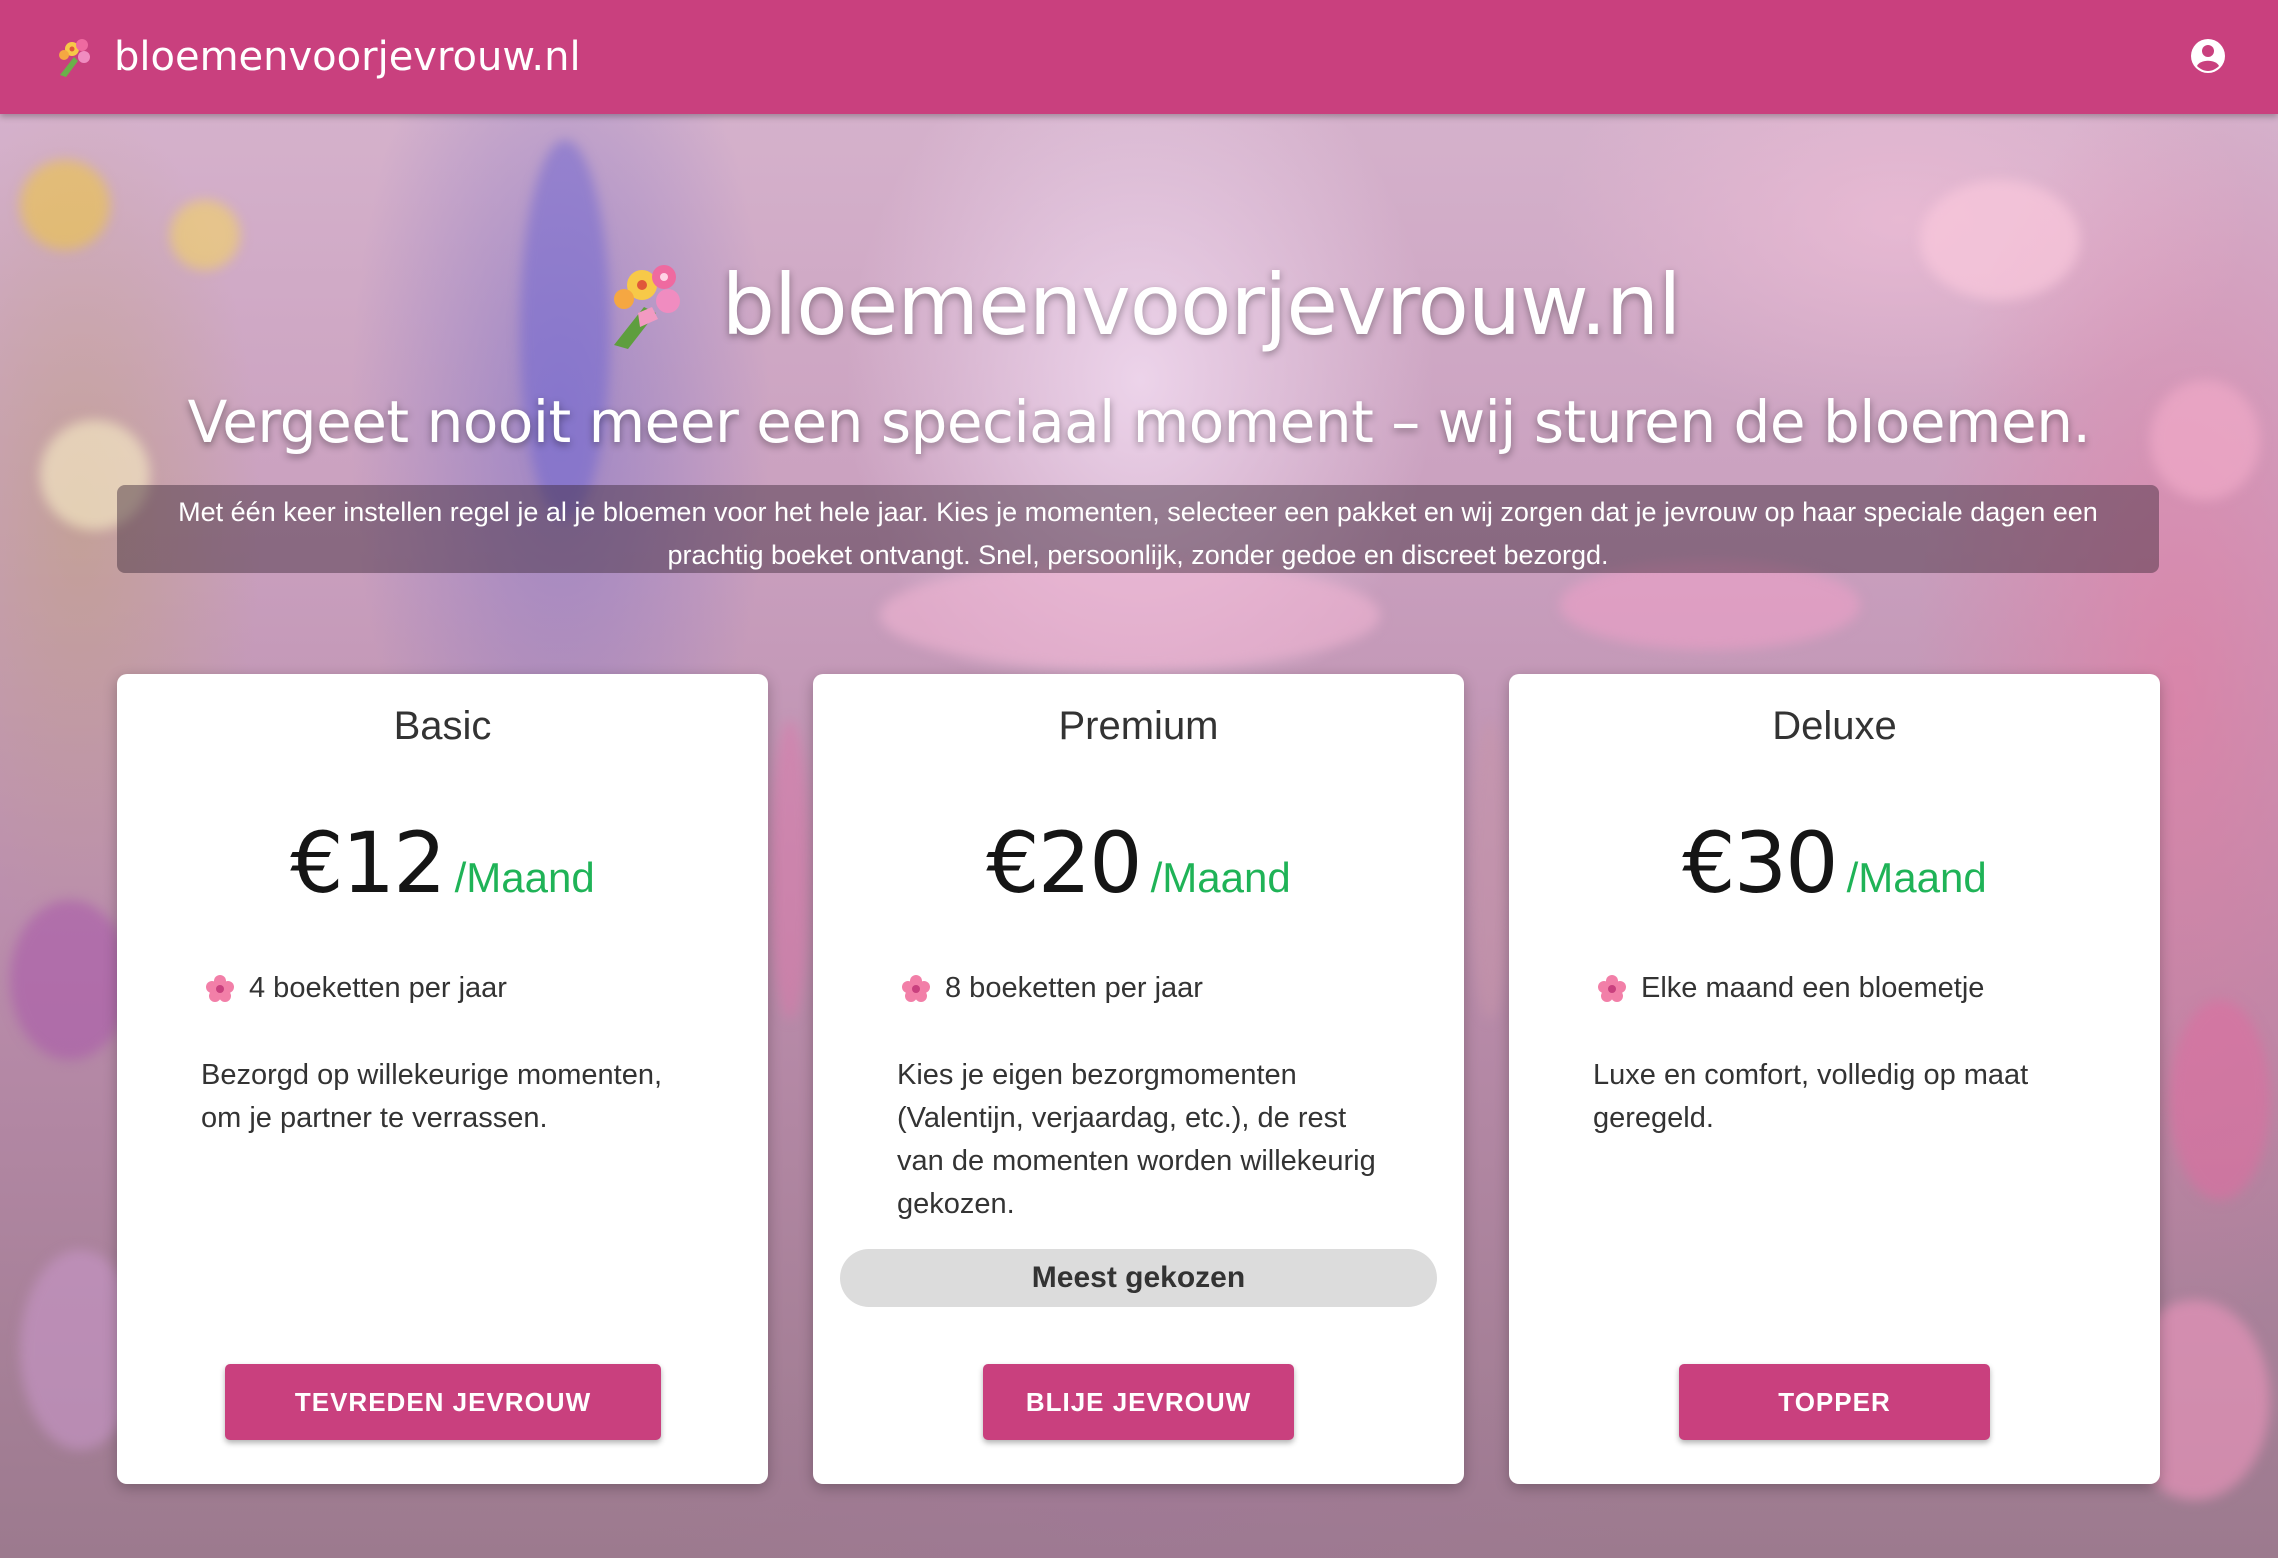  What do you see at coordinates (2208, 56) in the screenshot?
I see `account-circle-icon` at bounding box center [2208, 56].